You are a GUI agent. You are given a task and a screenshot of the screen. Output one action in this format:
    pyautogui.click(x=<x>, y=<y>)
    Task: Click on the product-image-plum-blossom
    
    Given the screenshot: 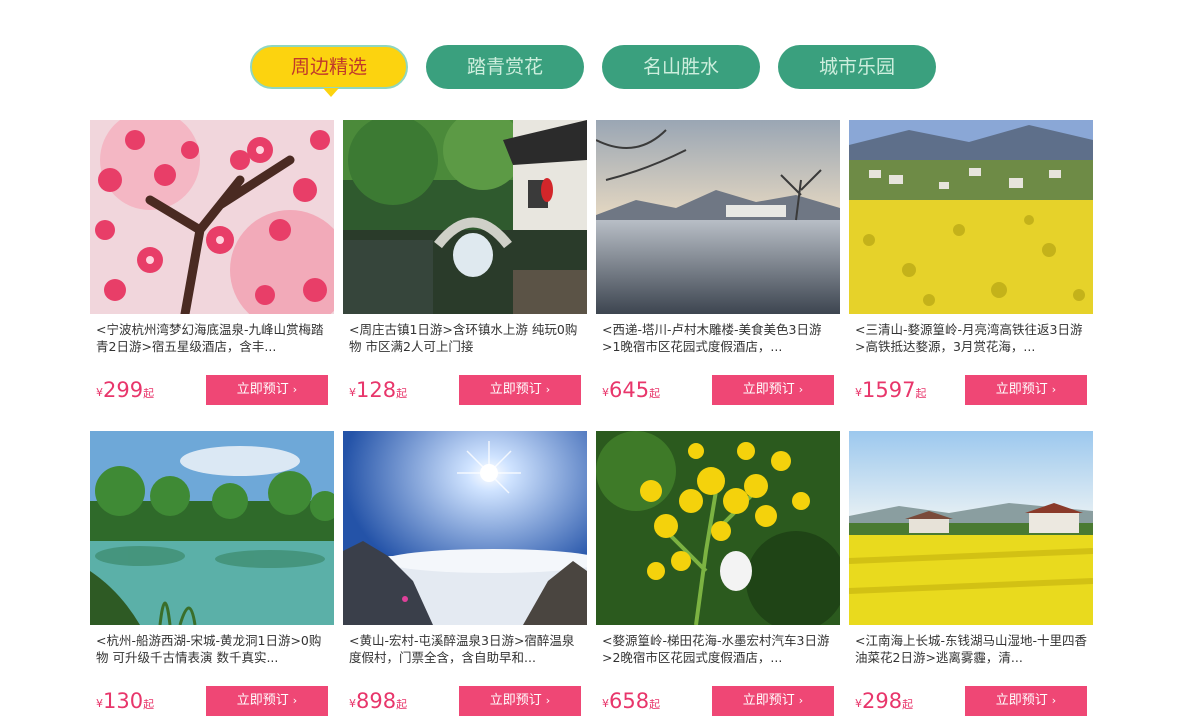 What is the action you would take?
    pyautogui.click(x=212, y=217)
    